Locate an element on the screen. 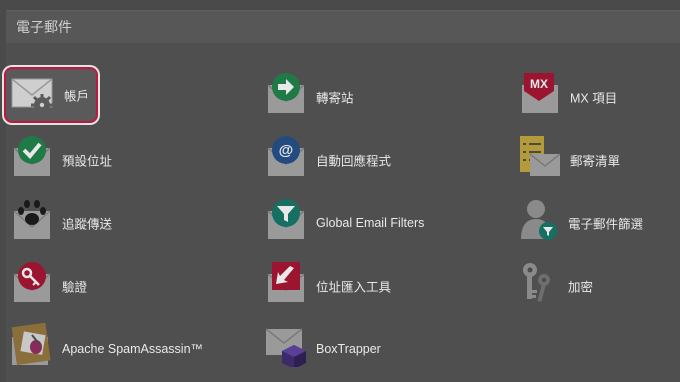  email-accounts-label: 帳戶 is located at coordinates (77, 96).